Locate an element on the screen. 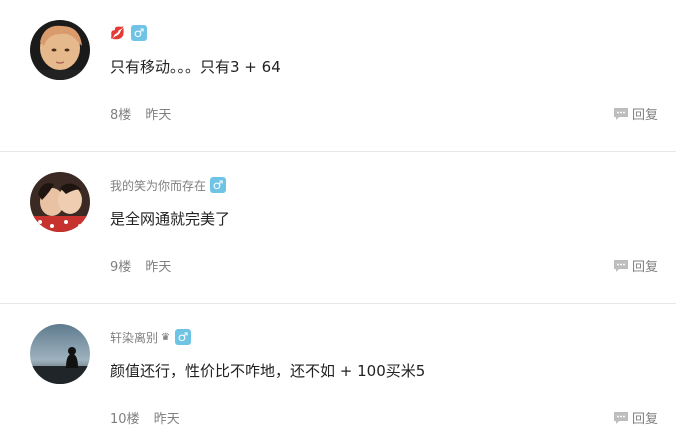  username-row: 我的笑为你而存在 ♂ is located at coordinates (168, 185).